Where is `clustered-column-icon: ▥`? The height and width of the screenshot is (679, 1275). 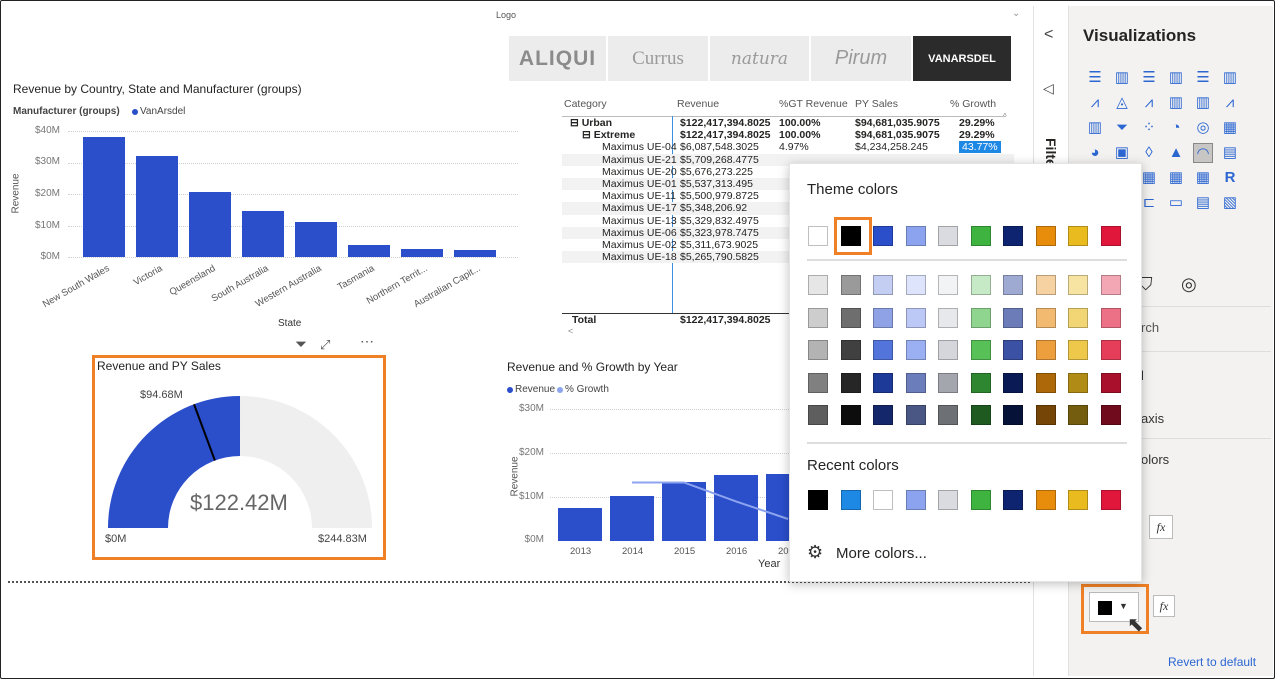 clustered-column-icon: ▥ is located at coordinates (1176, 78).